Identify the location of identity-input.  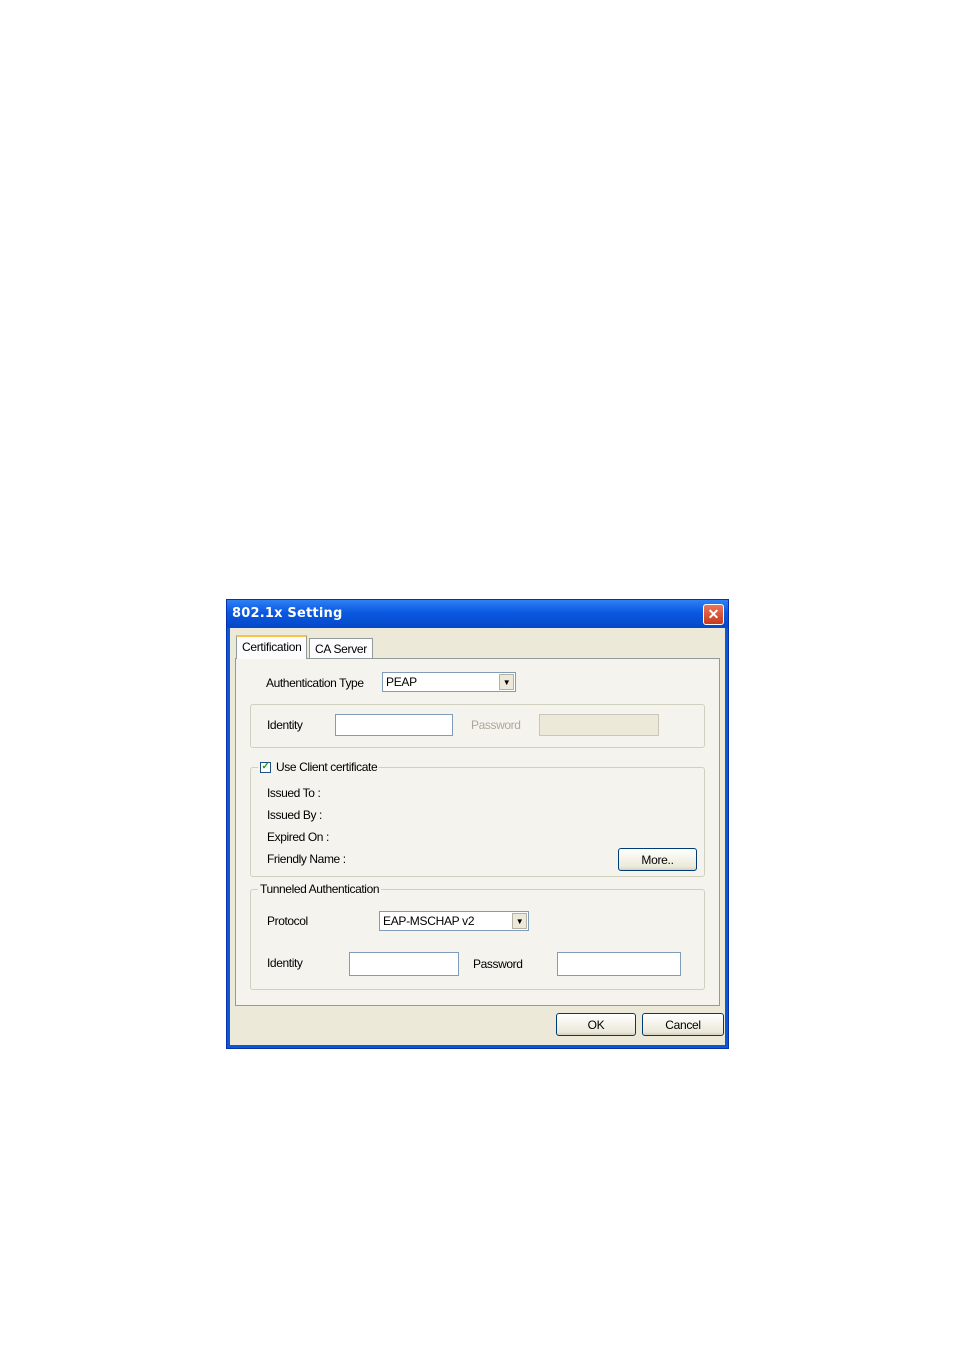
(394, 725).